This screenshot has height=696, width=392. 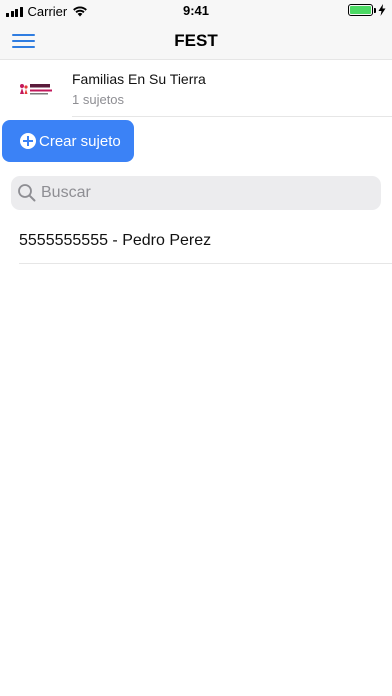 I want to click on subject-list-item: 5555555555 - Pedro Perez, so click(x=205, y=243).